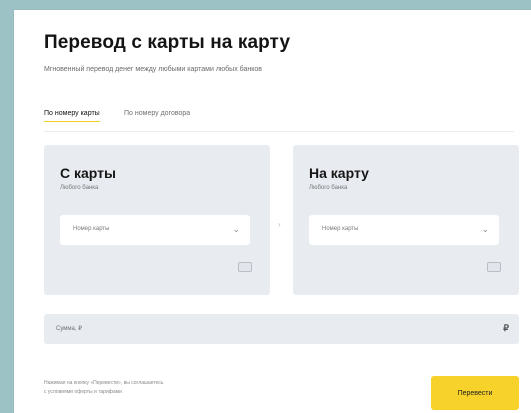 The image size is (531, 413). What do you see at coordinates (149, 392) in the screenshot?
I see `terms-note-line2: с условиями оферты и тарифами` at bounding box center [149, 392].